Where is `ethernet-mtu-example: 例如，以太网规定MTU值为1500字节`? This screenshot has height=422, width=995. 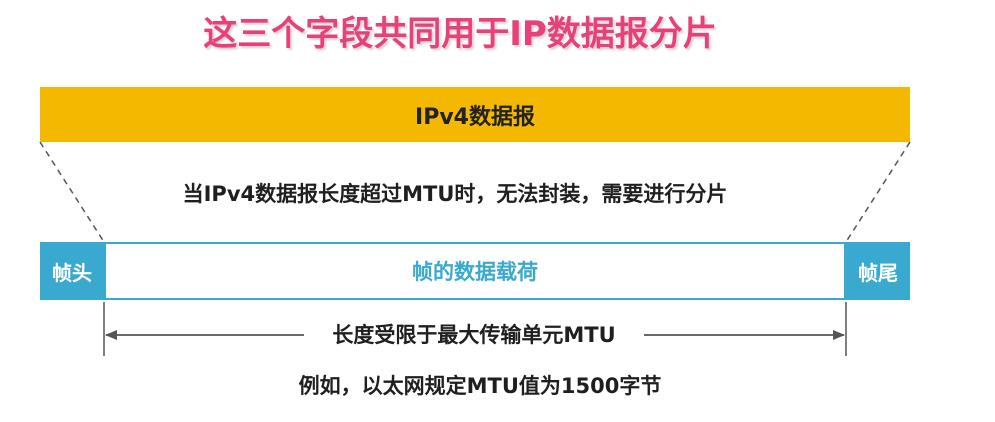 ethernet-mtu-example: 例如，以太网规定MTU值为1500字节 is located at coordinates (480, 386).